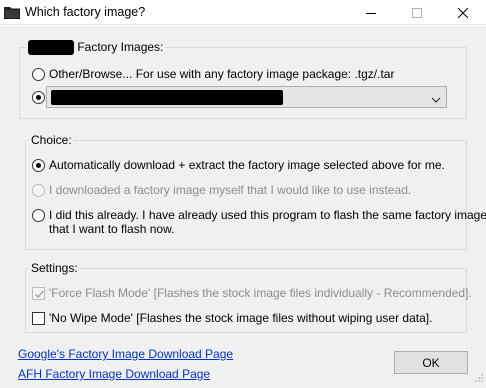 Image resolution: width=486 pixels, height=388 pixels. I want to click on factory-image-dropdown, so click(246, 97).